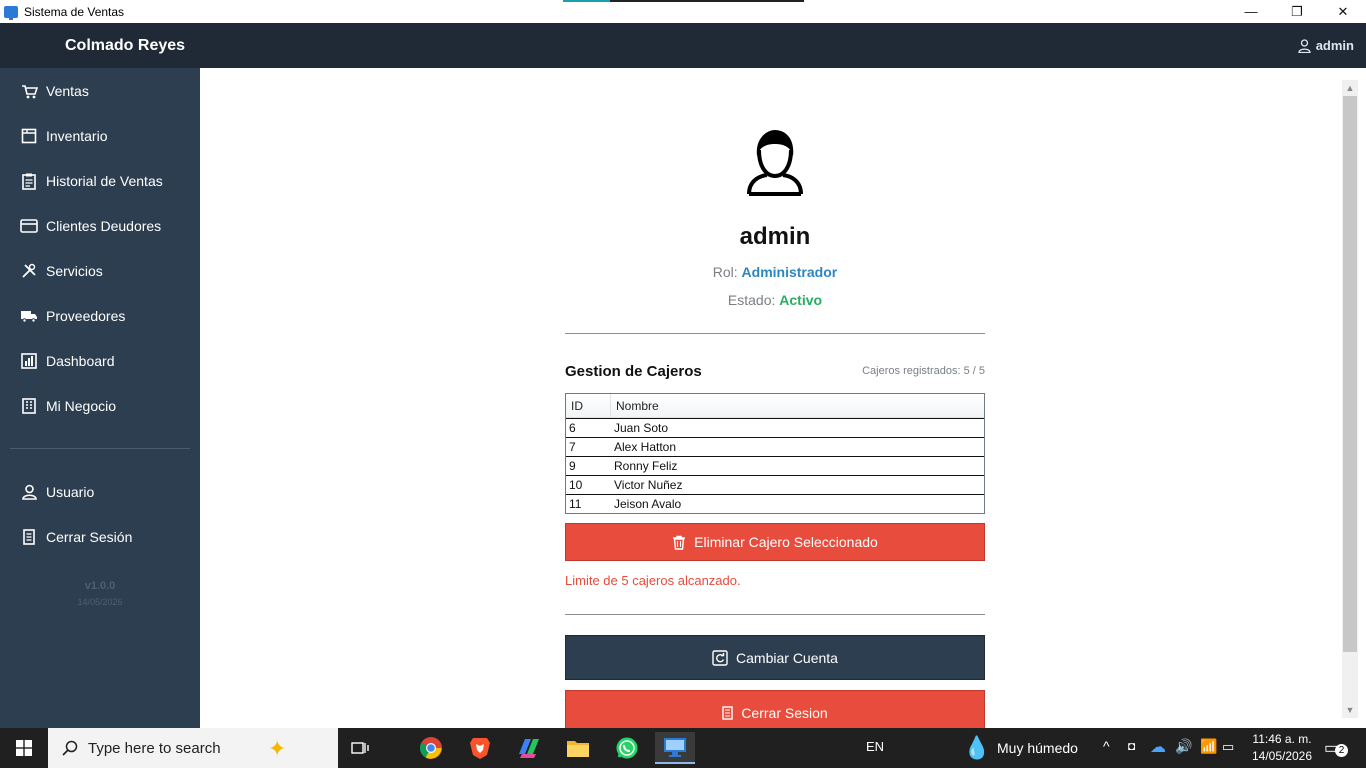 Image resolution: width=1366 pixels, height=768 pixels. Describe the element at coordinates (1208, 746) in the screenshot. I see `wifi-icon: 📶` at that location.